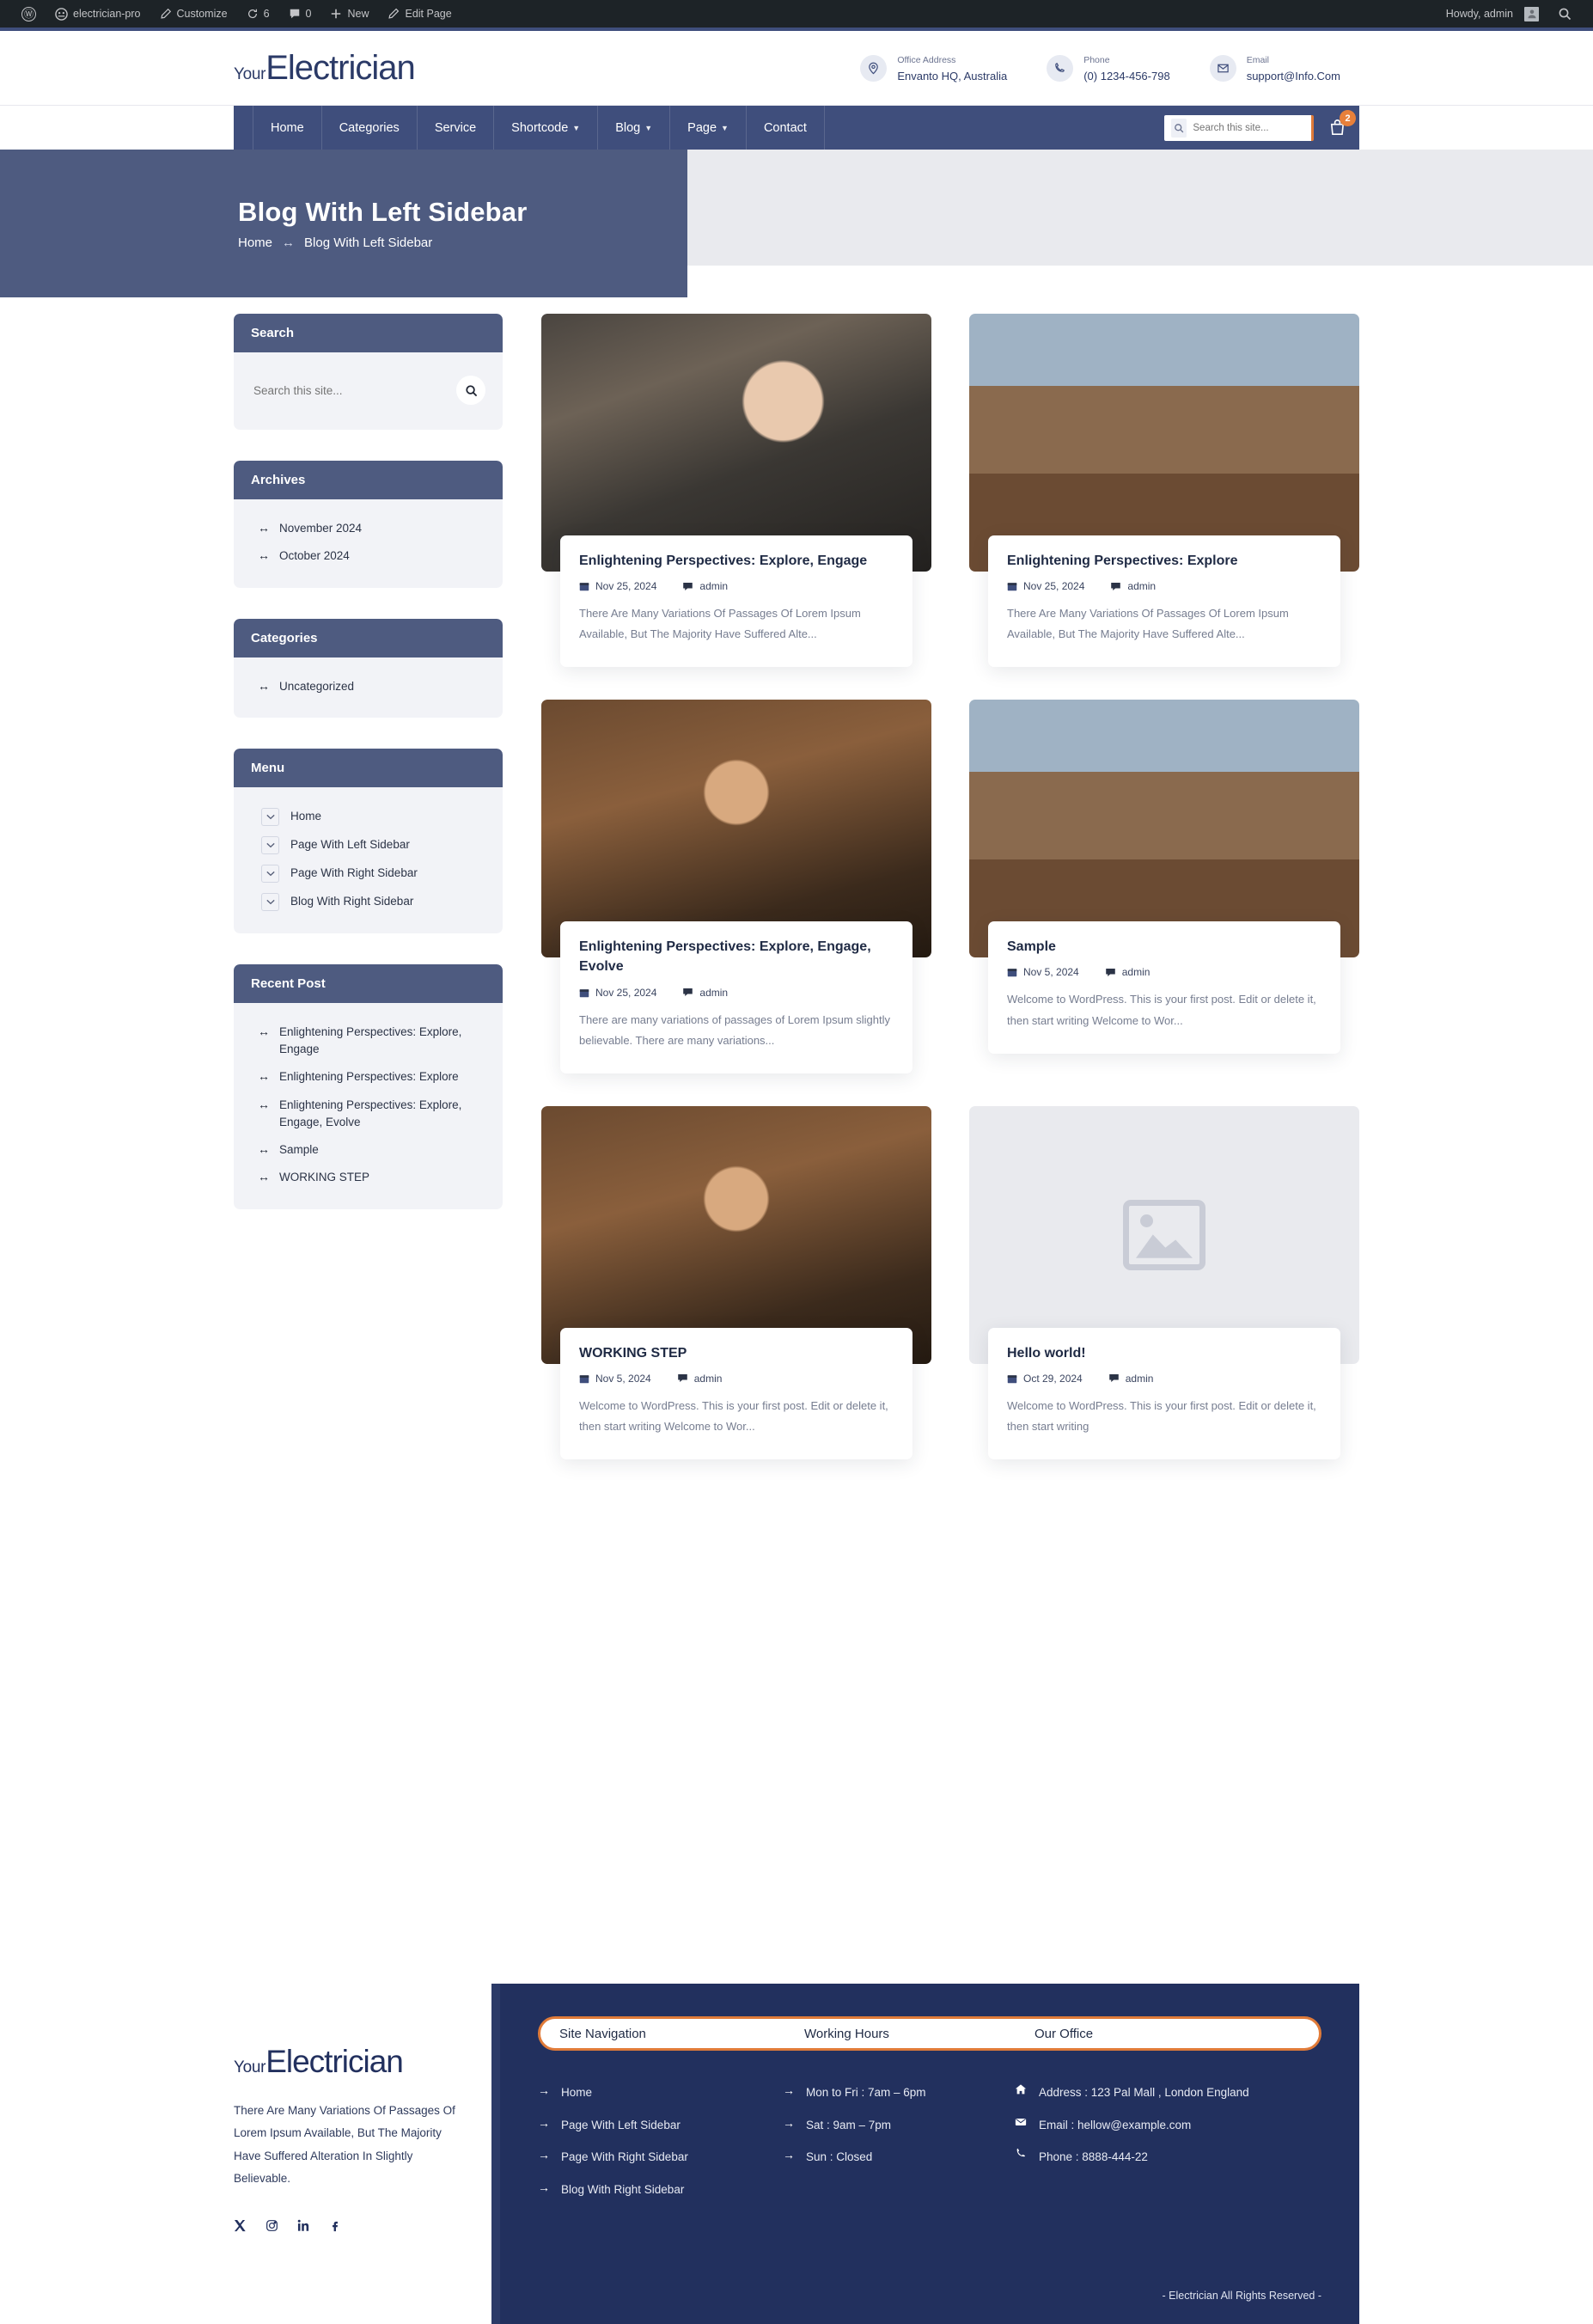  I want to click on list-item: ↔ Enlightening Perspectives: Explore, so click(368, 1077).